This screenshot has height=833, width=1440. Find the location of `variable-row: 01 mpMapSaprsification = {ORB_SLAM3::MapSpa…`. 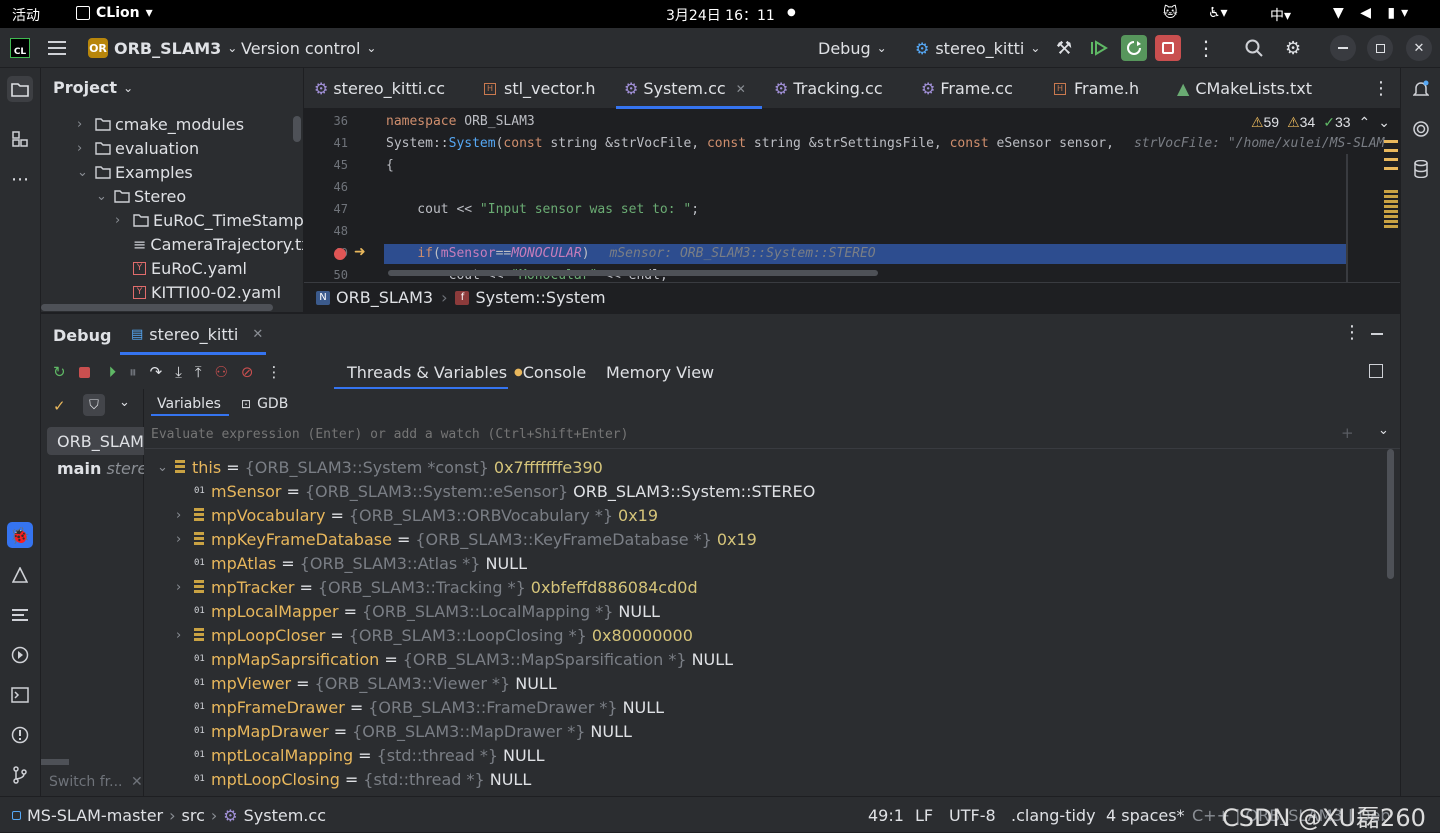

variable-row: 01 mpMapSaprsification = {ORB_SLAM3::MapSpa… is located at coordinates (454, 659).